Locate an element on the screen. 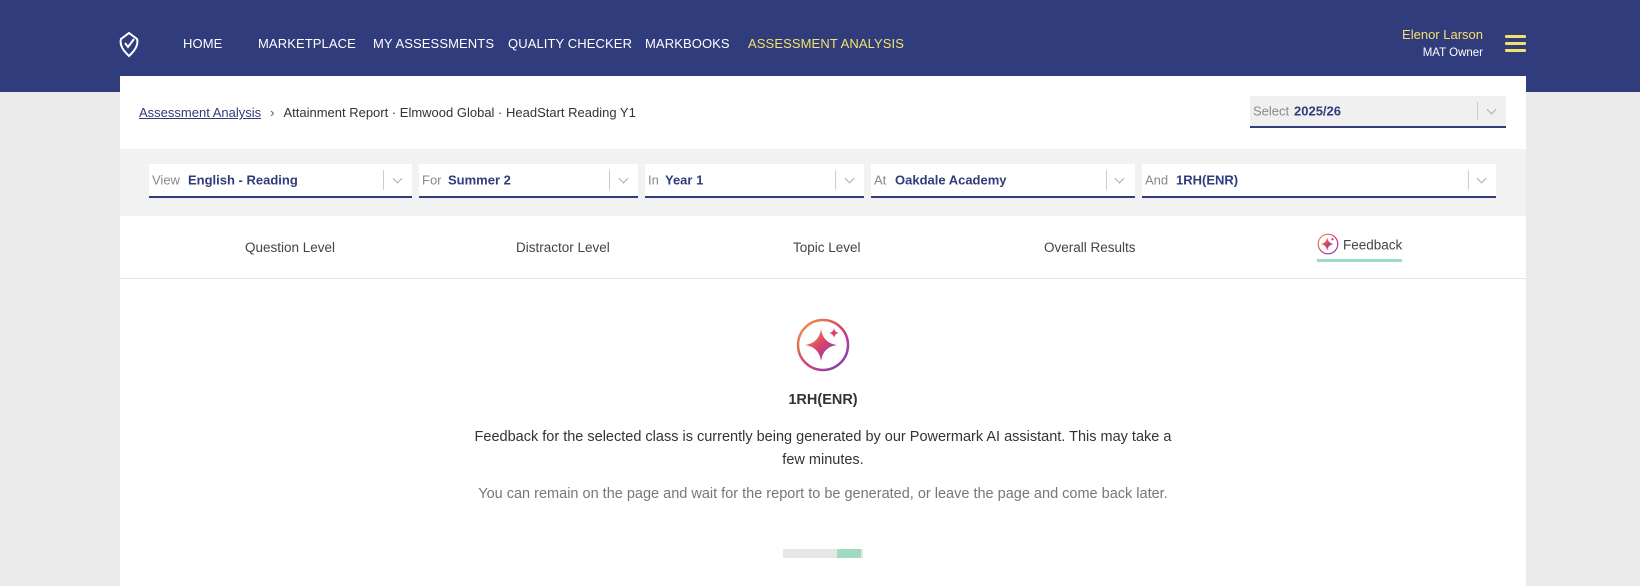 Image resolution: width=1640 pixels, height=586 pixels. app-logo-icon is located at coordinates (129, 44).